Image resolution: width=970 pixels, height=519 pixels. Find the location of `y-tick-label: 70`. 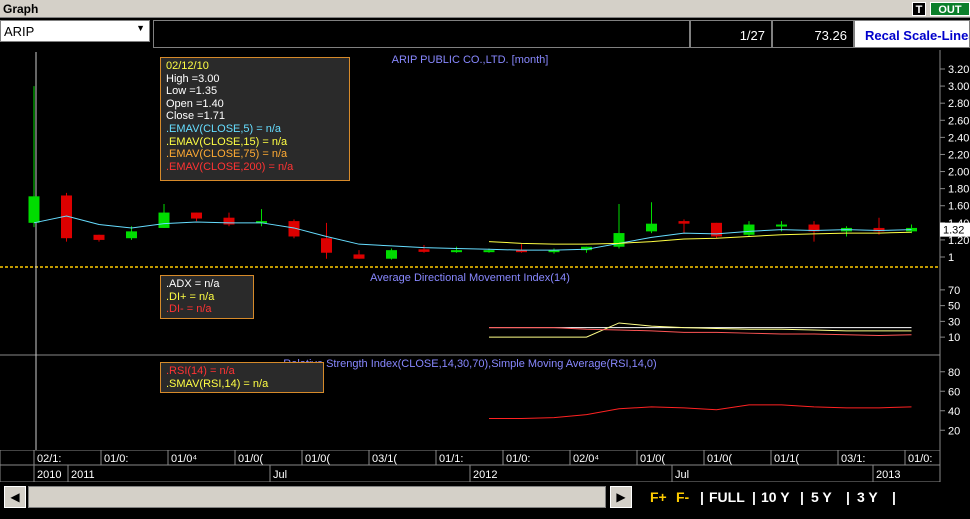

y-tick-label: 70 is located at coordinates (954, 291).